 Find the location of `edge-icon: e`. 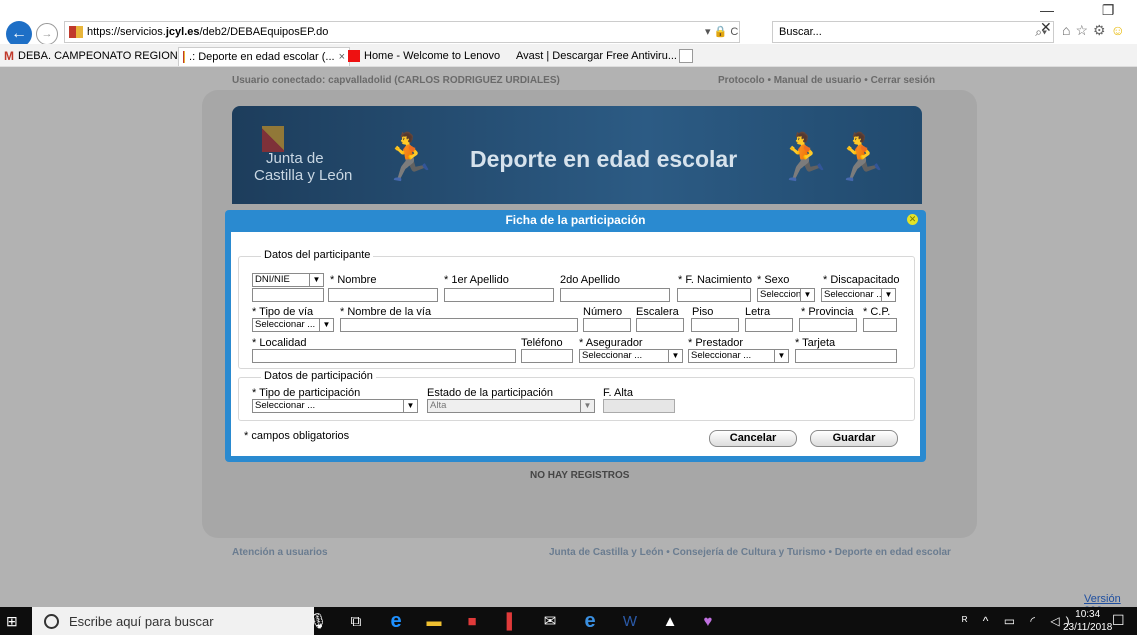

edge-icon: e is located at coordinates (396, 621).